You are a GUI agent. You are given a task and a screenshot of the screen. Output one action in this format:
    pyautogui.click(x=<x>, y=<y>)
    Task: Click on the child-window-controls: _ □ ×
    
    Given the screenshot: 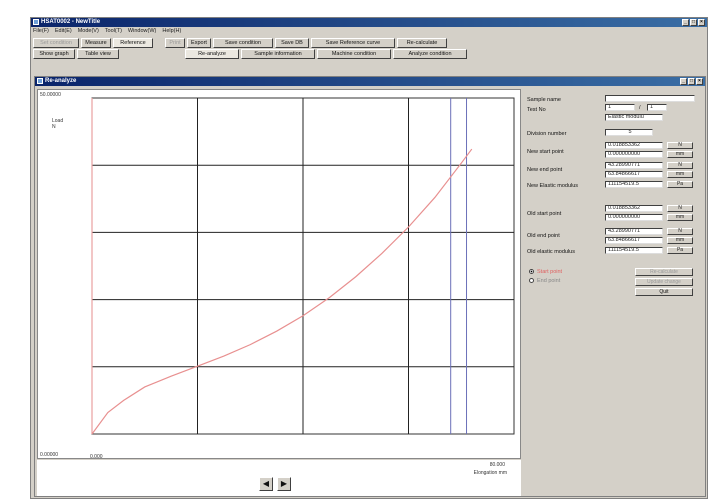 What is the action you would take?
    pyautogui.click(x=691, y=81)
    